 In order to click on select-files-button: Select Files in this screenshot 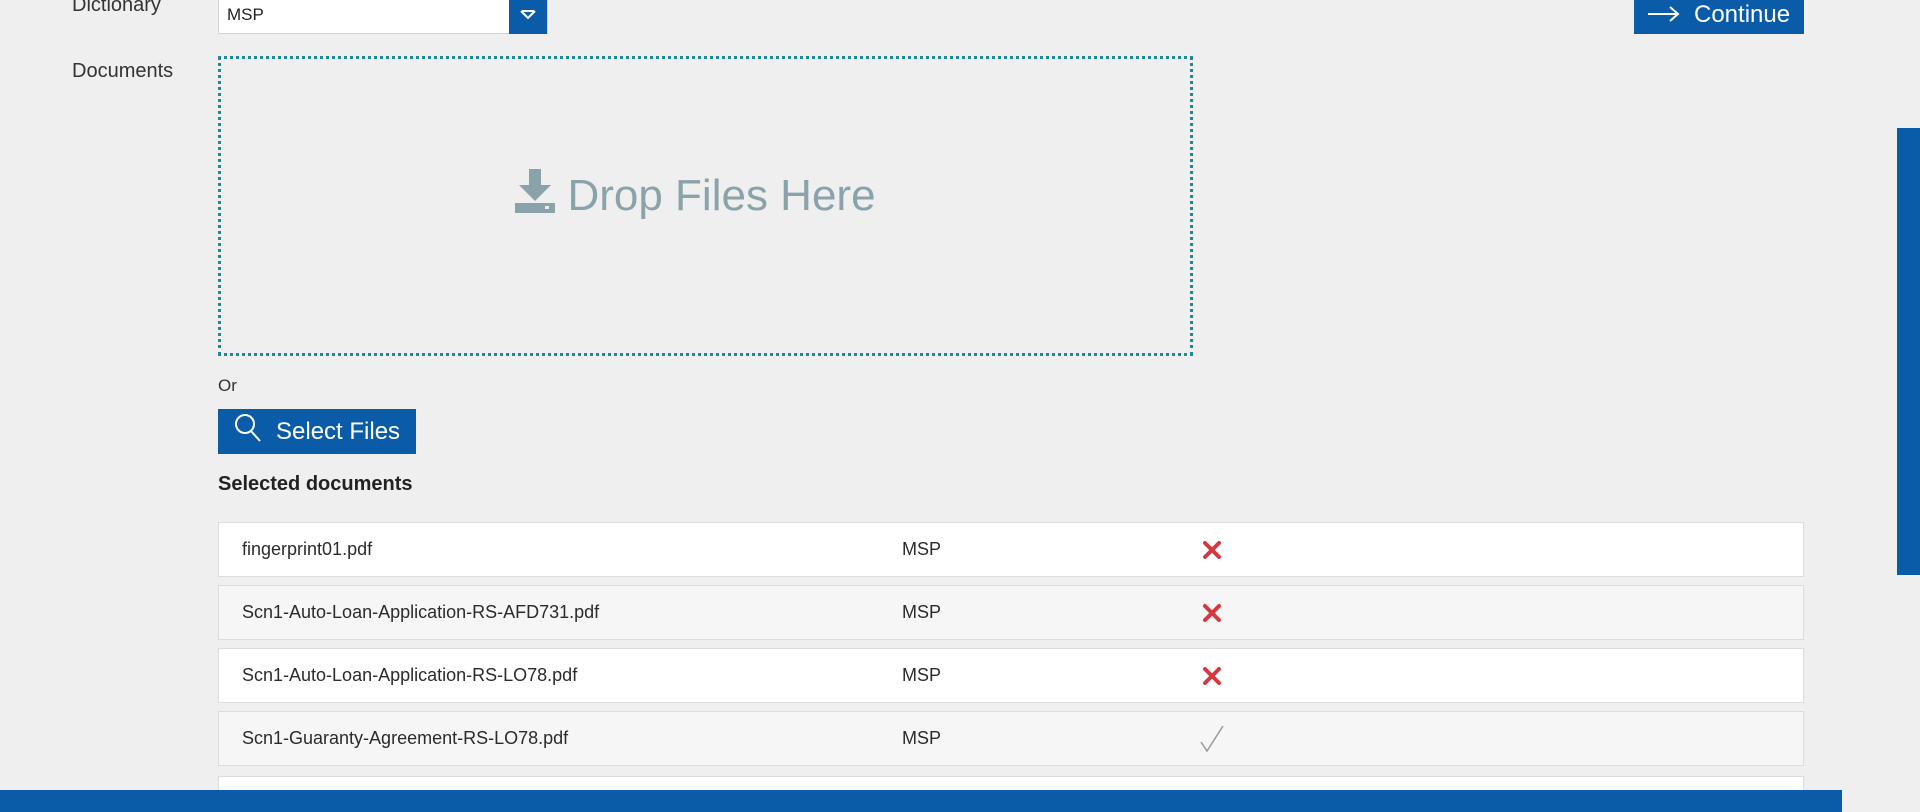, I will do `click(317, 431)`.